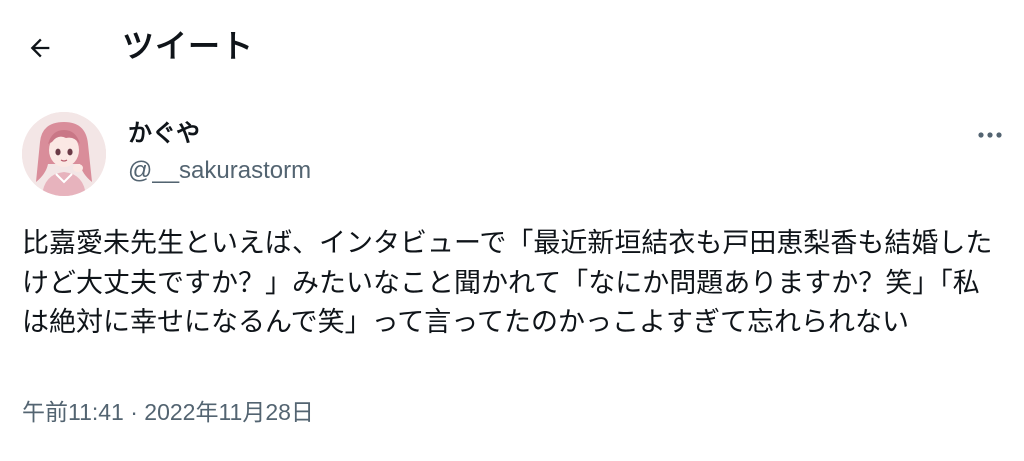  I want to click on more-horizontal-icon, so click(990, 135).